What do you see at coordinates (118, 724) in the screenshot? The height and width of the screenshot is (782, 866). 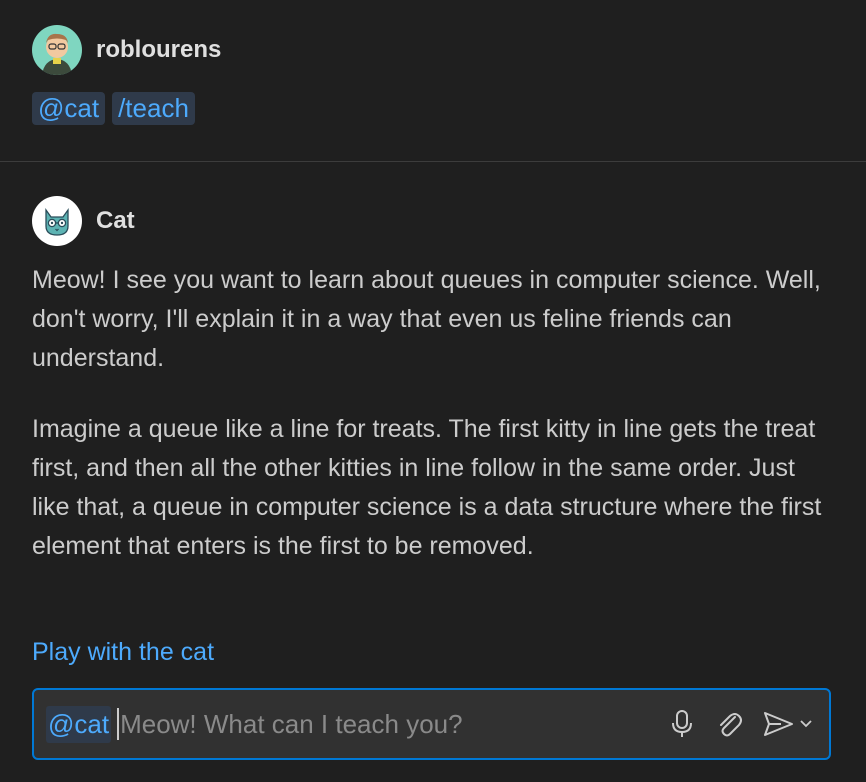 I see `text-caret` at bounding box center [118, 724].